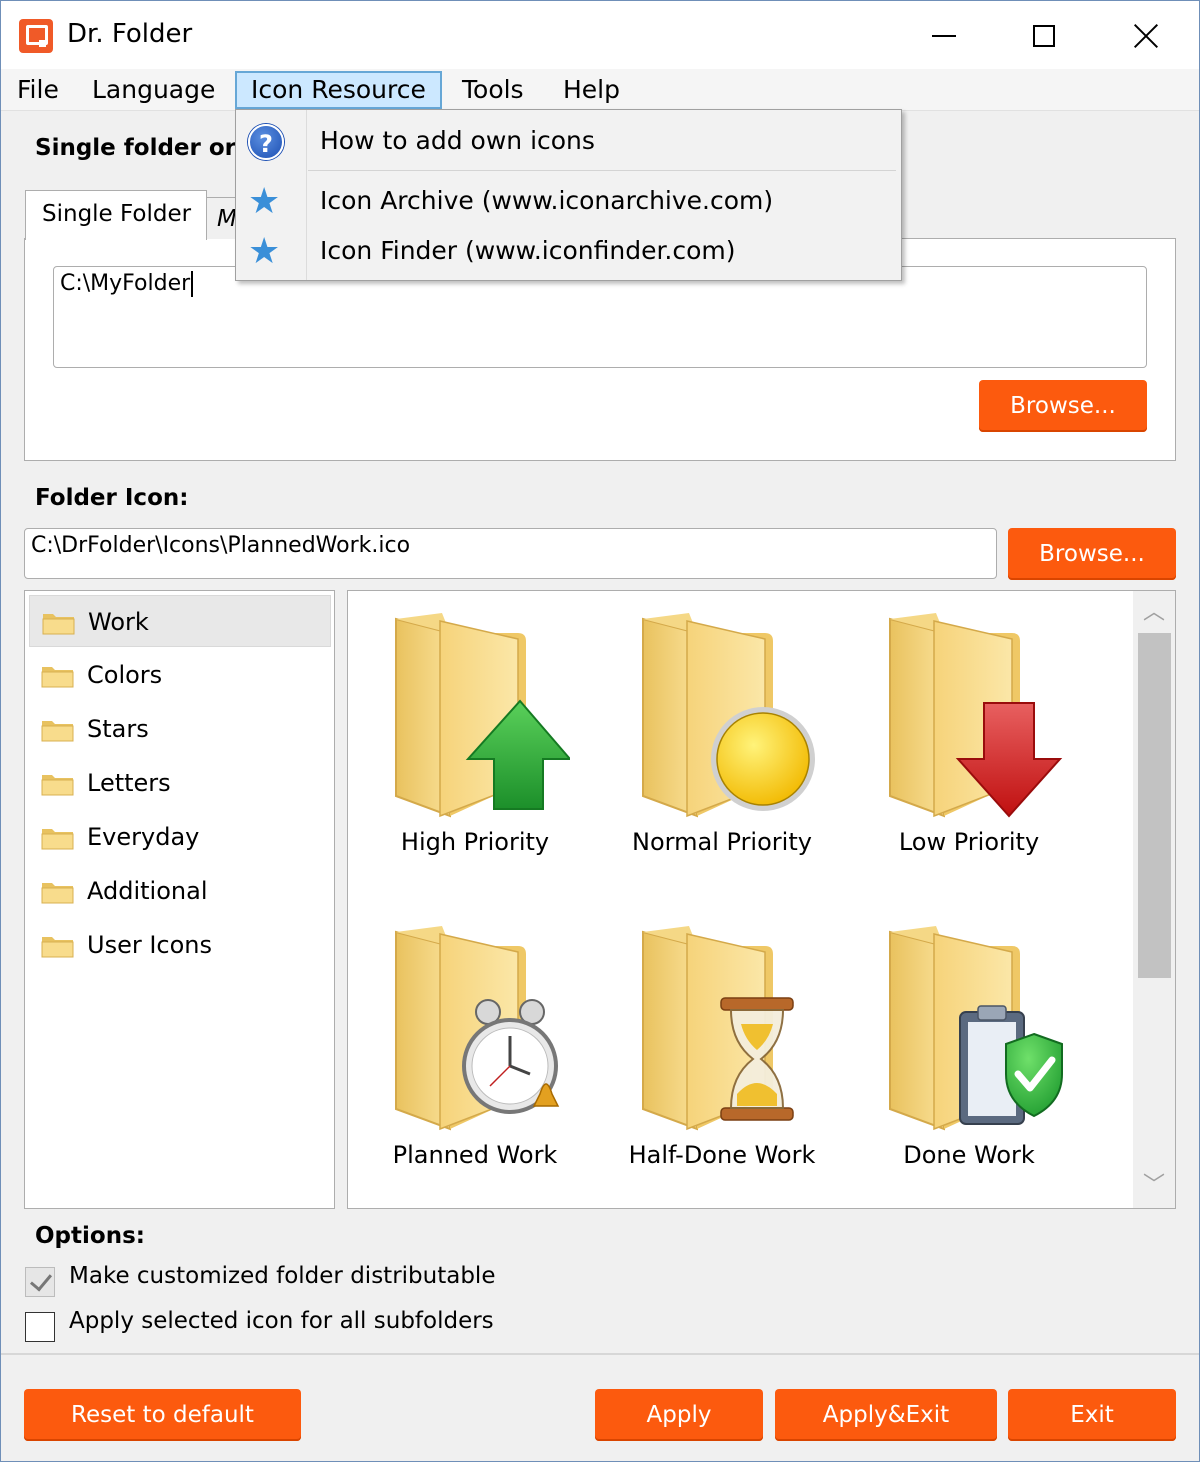 The image size is (1200, 1462). I want to click on menu-item-icon-archive: ★ Icon Archive (www.iconarchive.com), so click(568, 201).